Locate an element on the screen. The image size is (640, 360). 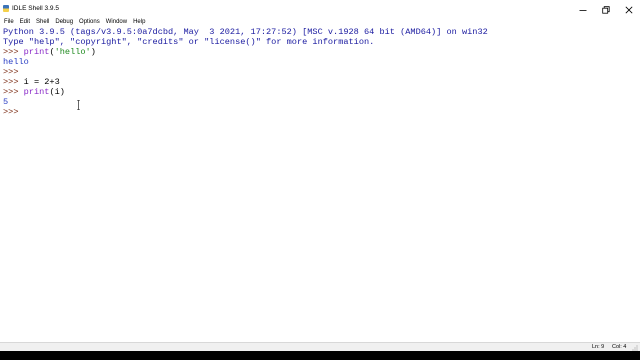
shell-command-line: >>> is located at coordinates (13, 72).